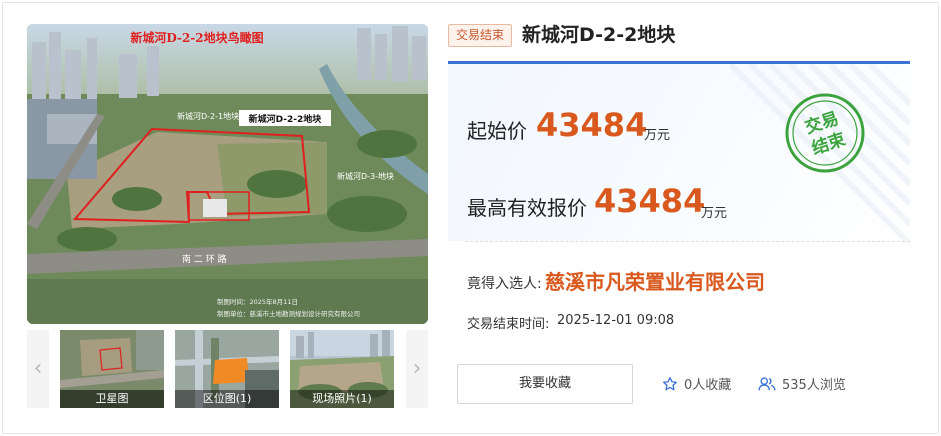  I want to click on best-bid-value: 43484, so click(650, 201).